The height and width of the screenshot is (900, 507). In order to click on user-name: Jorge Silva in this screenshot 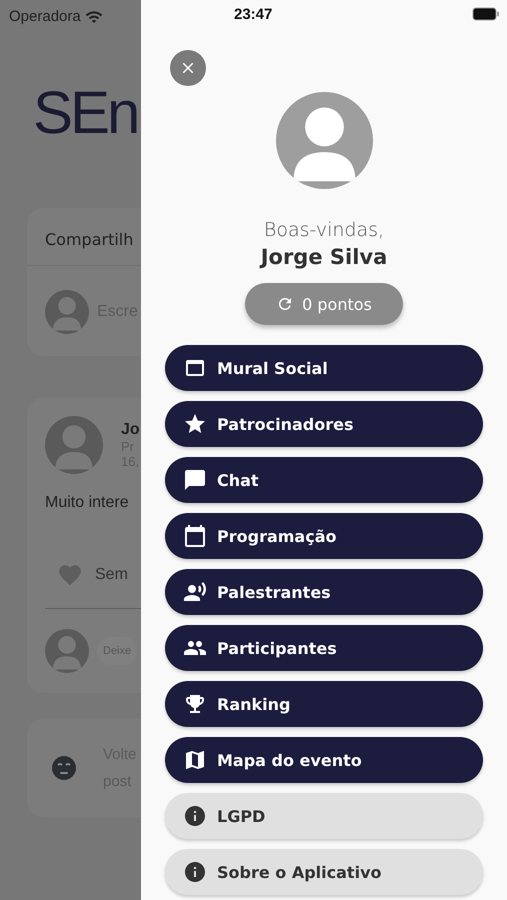, I will do `click(324, 257)`.